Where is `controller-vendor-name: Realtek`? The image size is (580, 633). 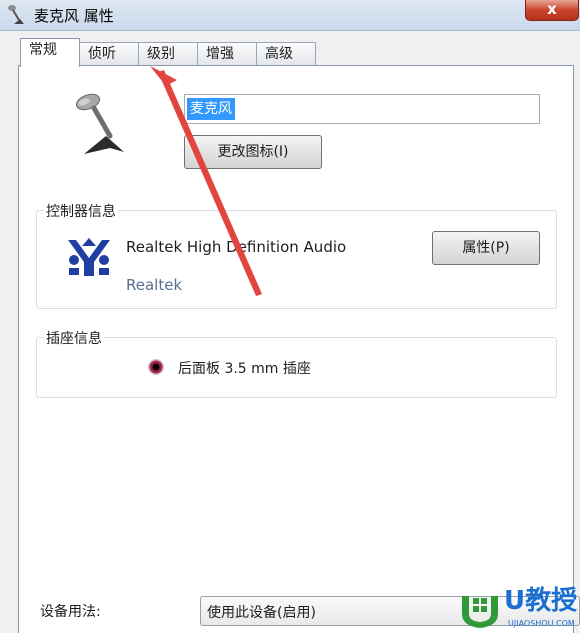
controller-vendor-name: Realtek is located at coordinates (154, 285).